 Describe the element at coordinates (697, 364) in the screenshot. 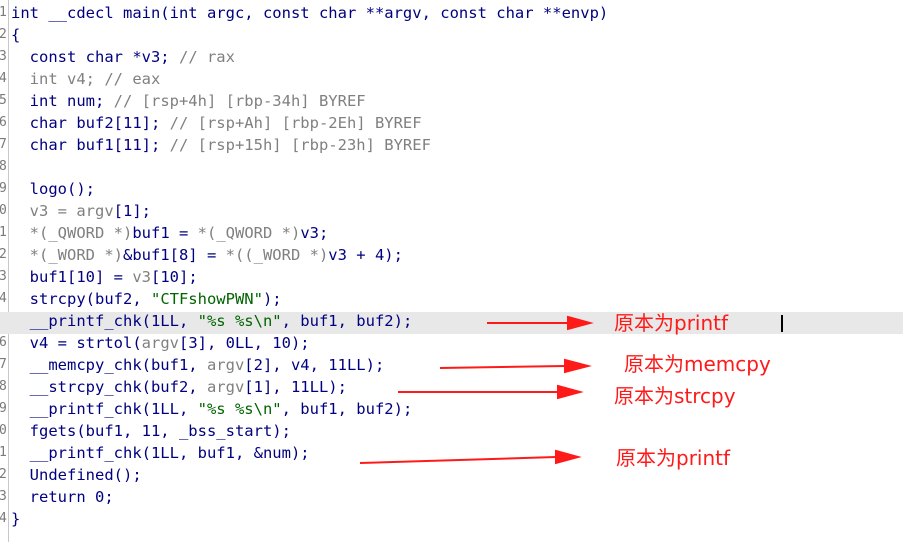

I see `annotation-memcpy: 原本为memcpy` at that location.